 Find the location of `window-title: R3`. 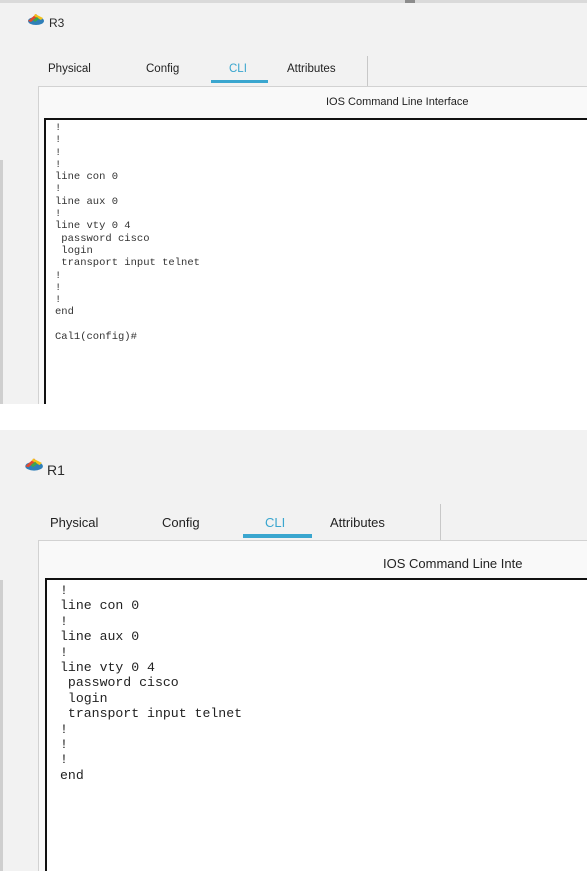

window-title: R3 is located at coordinates (57, 23).